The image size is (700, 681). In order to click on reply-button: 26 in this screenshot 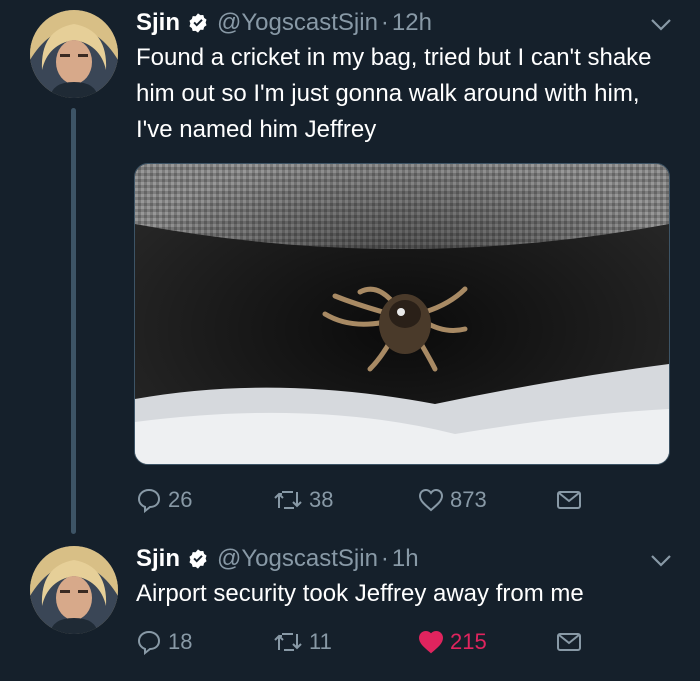, I will do `click(164, 500)`.